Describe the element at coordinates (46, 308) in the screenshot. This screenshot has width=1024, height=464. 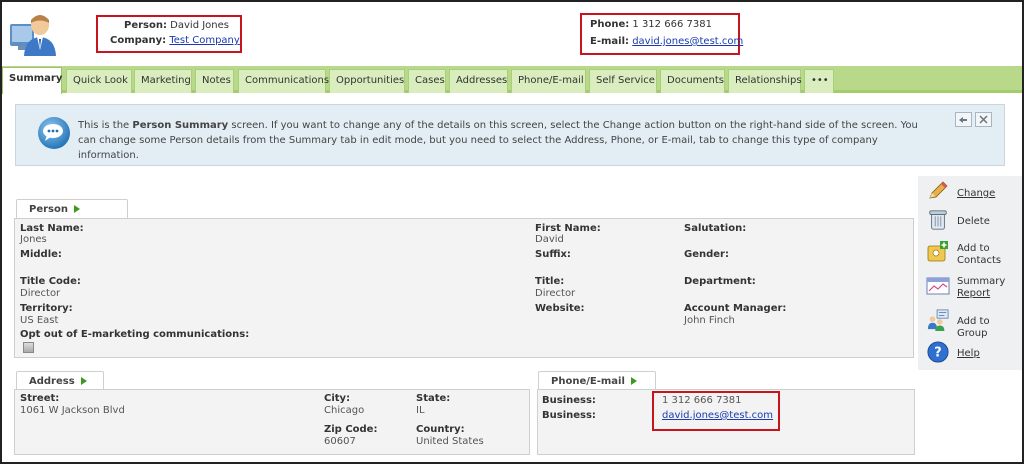
I see `territory-label: Territory:` at that location.